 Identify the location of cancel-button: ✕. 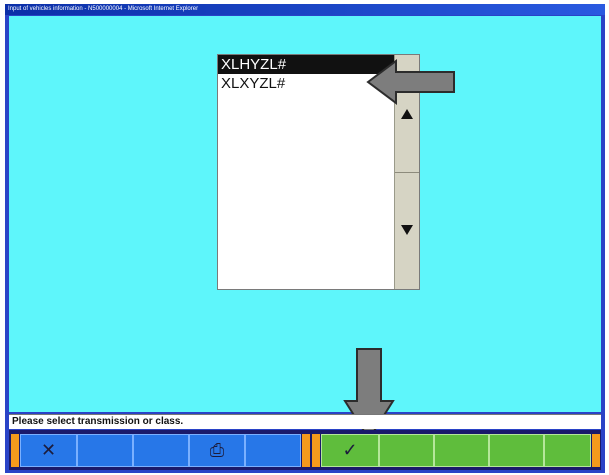
(48, 450).